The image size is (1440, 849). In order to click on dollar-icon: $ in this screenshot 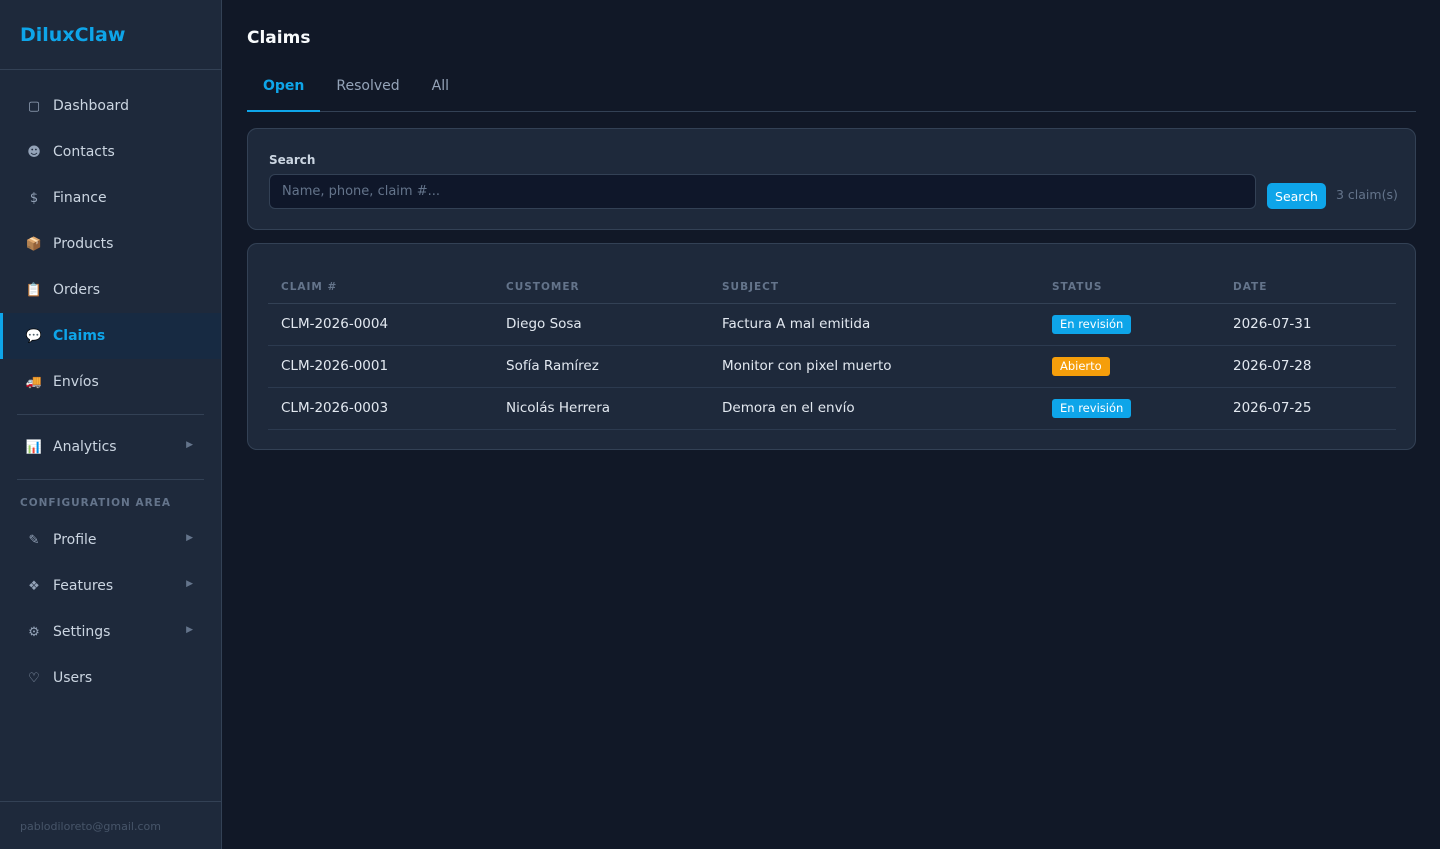, I will do `click(34, 198)`.